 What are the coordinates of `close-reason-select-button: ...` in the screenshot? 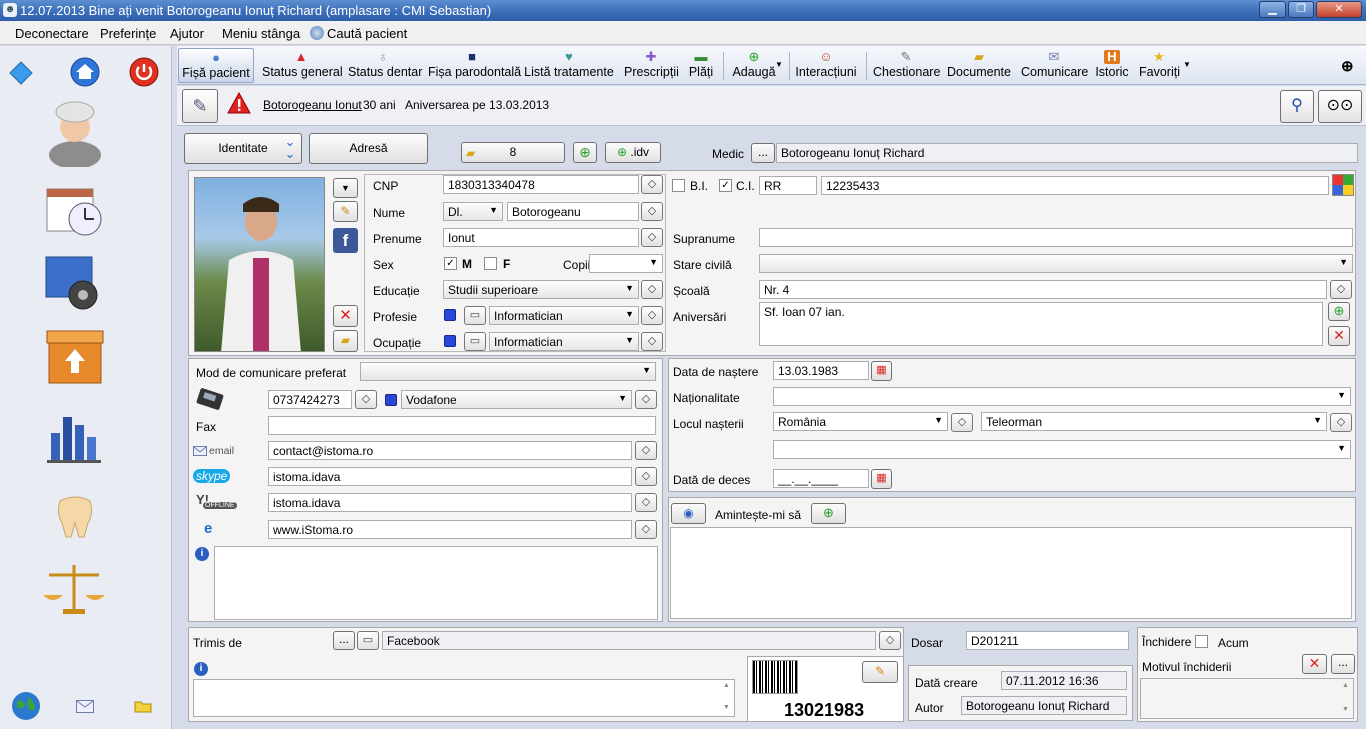 It's located at (1343, 664).